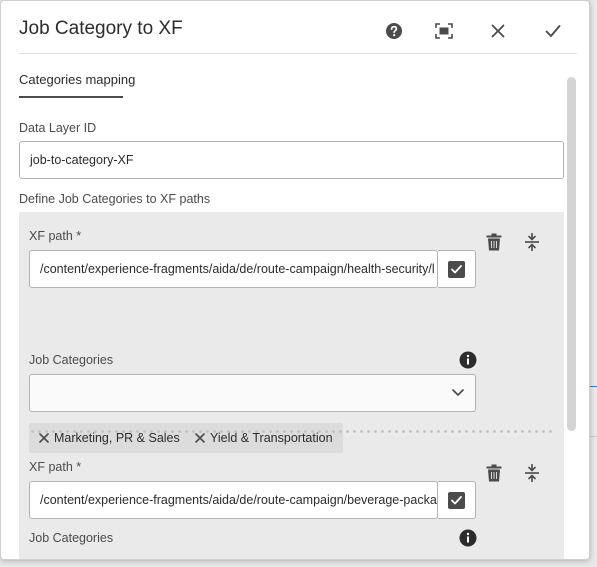 Image resolution: width=597 pixels, height=567 pixels. I want to click on category-tag: Yield & Transportation, so click(264, 438).